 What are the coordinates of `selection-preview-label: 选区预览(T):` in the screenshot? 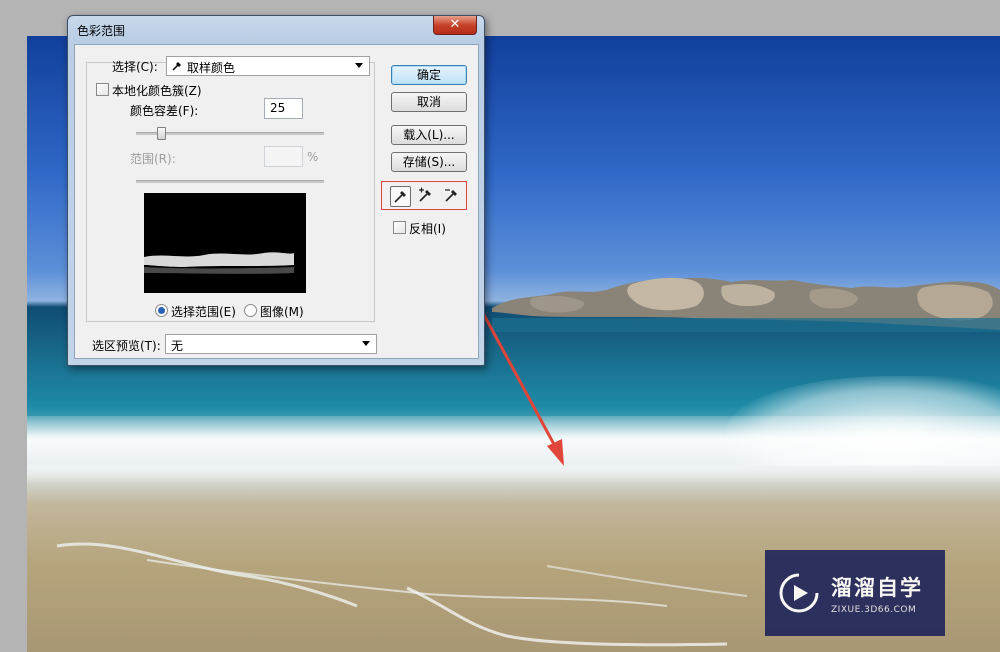 It's located at (126, 346).